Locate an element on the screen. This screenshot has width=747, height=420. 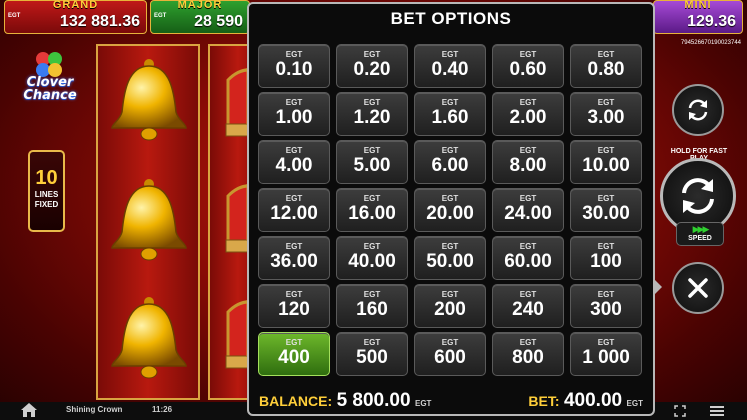
bet-option-button: EGT 36.00 is located at coordinates (294, 258).